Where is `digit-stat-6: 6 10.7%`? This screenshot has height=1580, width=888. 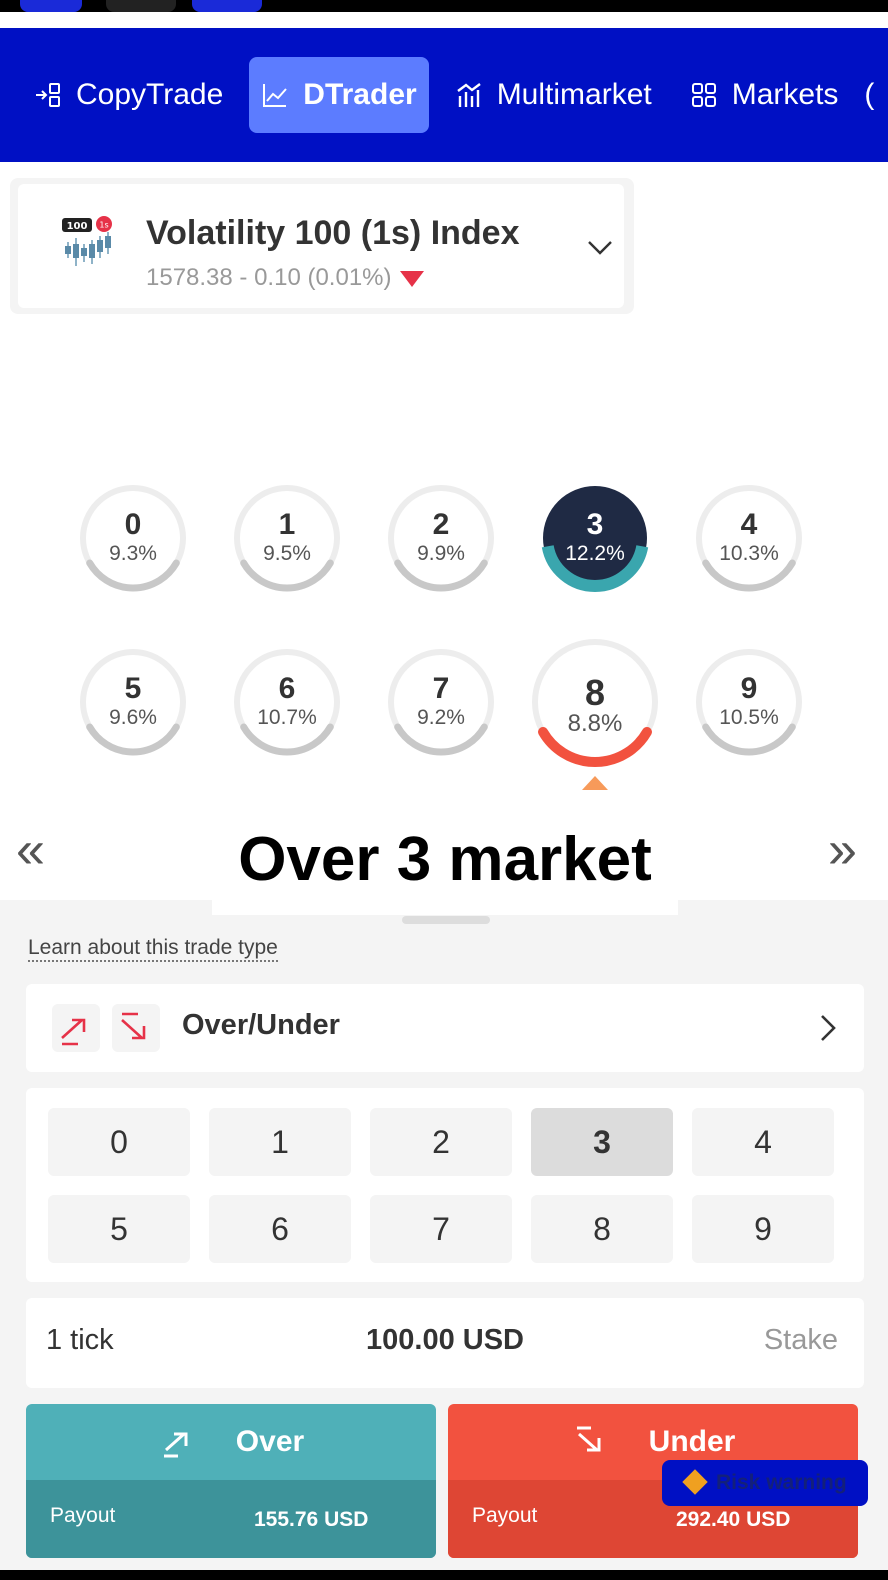
digit-stat-6: 6 10.7% is located at coordinates (287, 702).